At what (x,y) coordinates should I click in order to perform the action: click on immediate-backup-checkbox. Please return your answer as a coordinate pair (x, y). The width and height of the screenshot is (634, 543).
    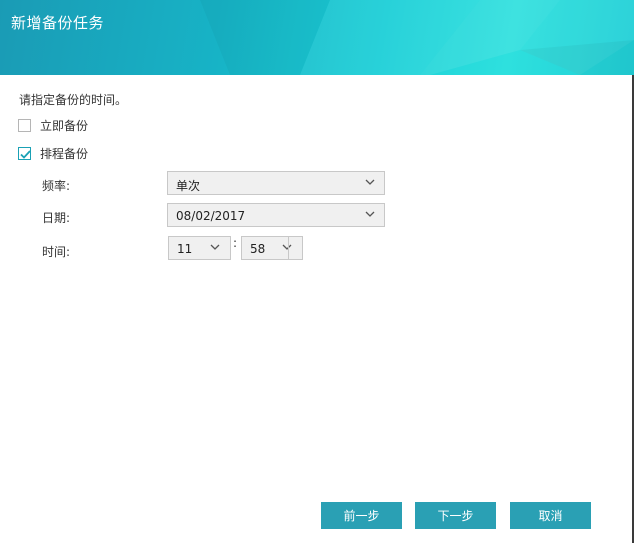
    Looking at the image, I should click on (24, 125).